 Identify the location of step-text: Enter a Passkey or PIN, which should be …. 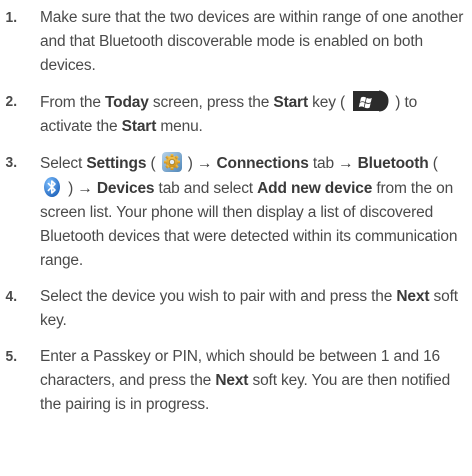
(245, 380).